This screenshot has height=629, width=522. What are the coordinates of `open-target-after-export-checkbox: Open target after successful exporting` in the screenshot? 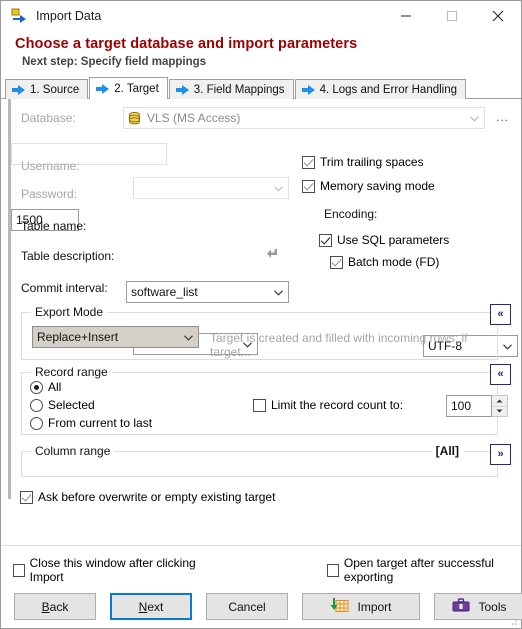 It's located at (424, 570).